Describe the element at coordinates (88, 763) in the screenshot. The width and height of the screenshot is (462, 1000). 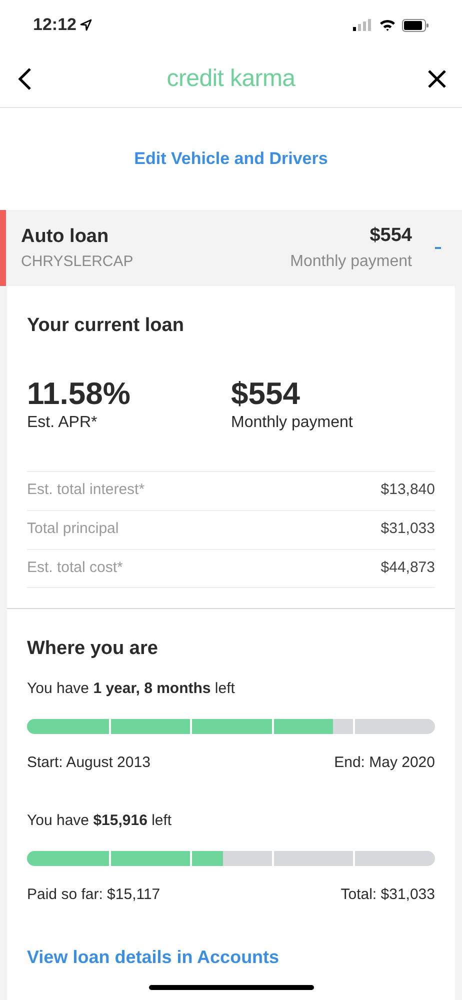
I see `progress-start-label: Start: August 2013` at that location.